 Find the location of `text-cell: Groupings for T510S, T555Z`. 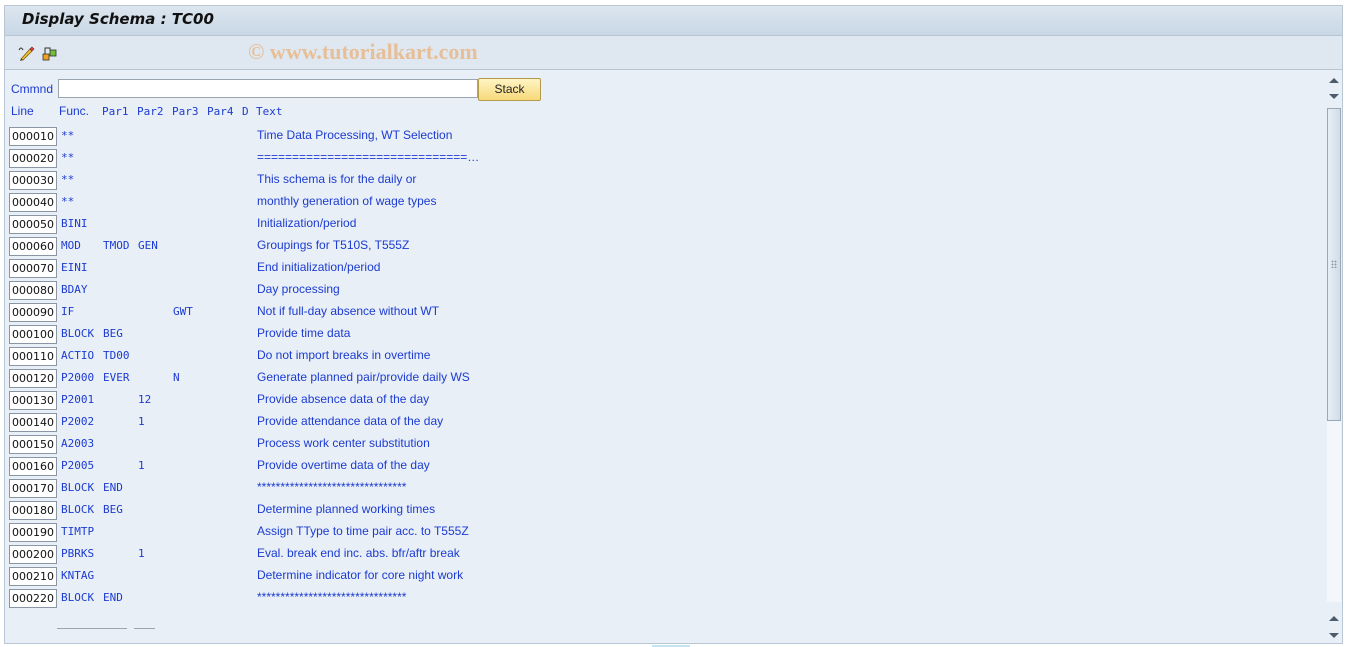

text-cell: Groupings for T510S, T555Z is located at coordinates (333, 245).